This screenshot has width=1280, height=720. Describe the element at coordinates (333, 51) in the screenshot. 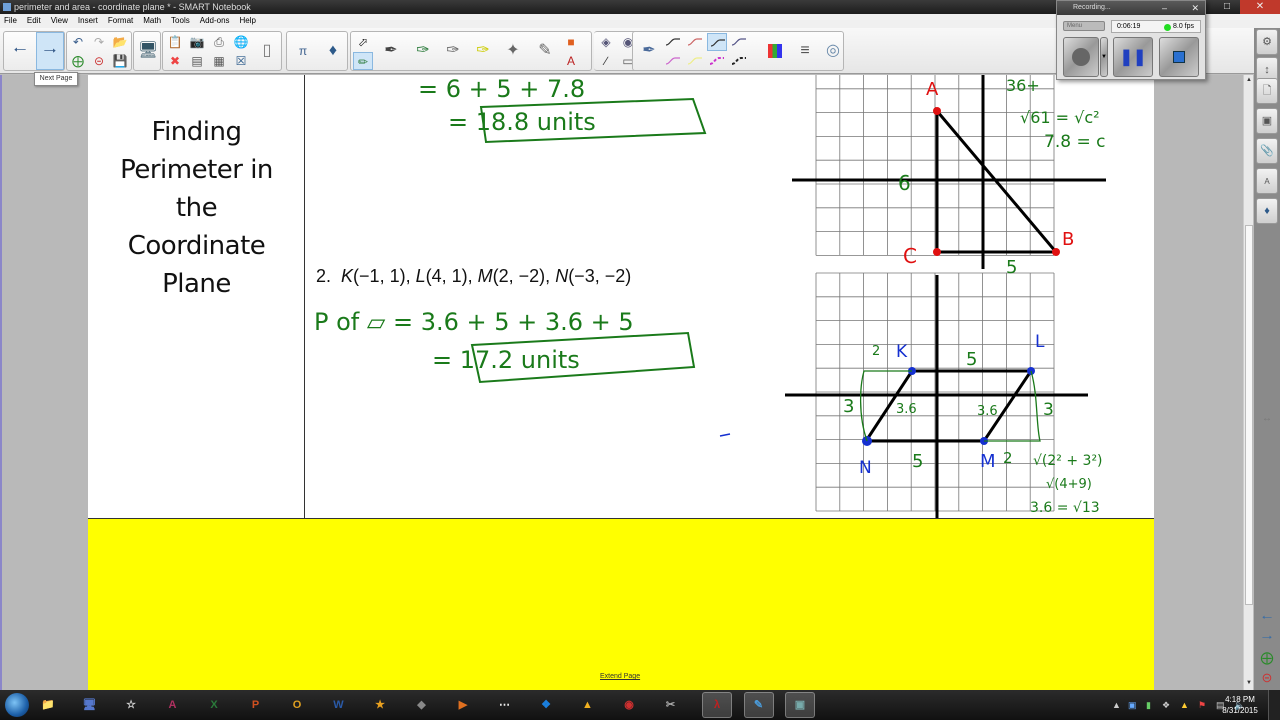

I see `add-ons-button: ♦` at that location.